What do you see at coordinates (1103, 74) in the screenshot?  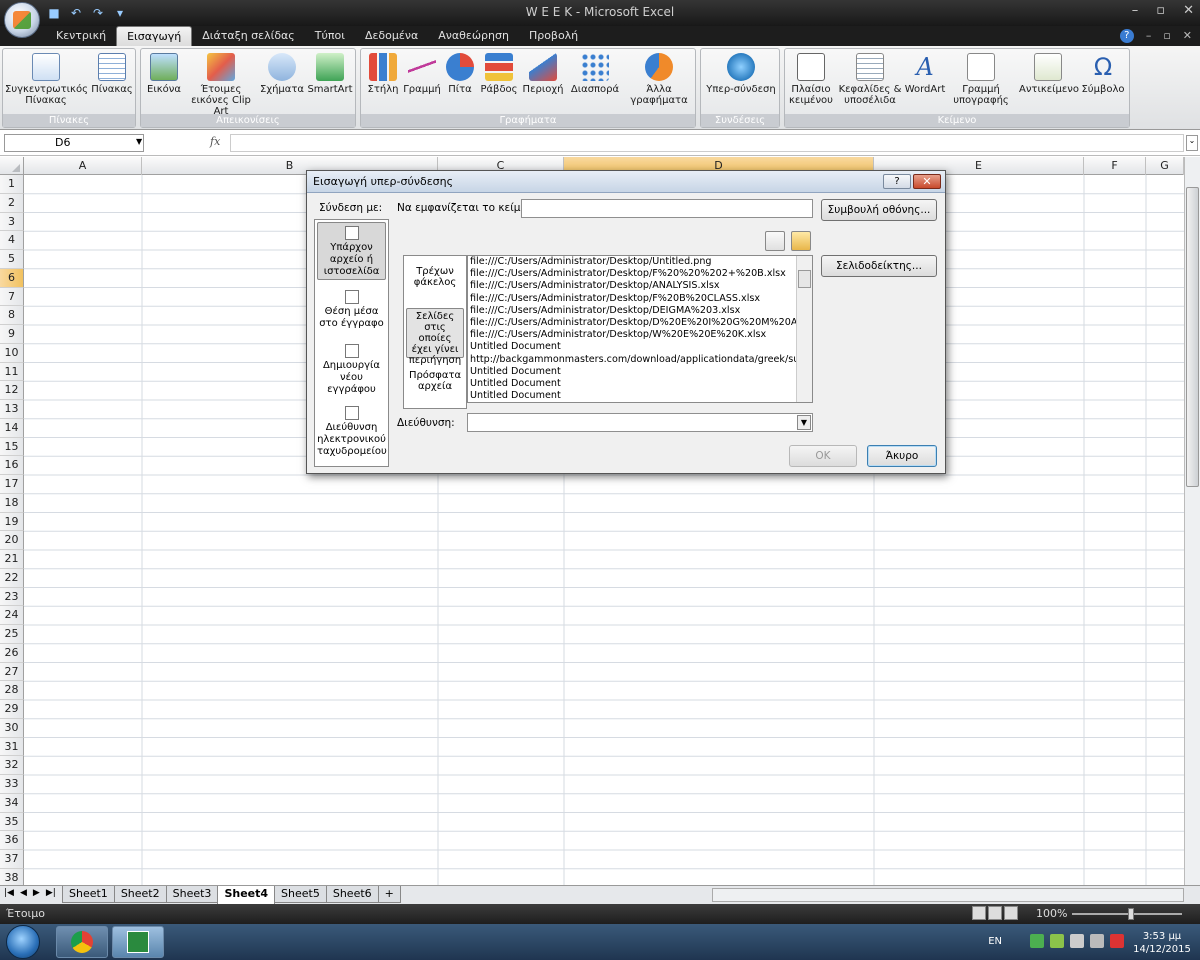 I see `symbol-button: Ω Σύμβολο` at bounding box center [1103, 74].